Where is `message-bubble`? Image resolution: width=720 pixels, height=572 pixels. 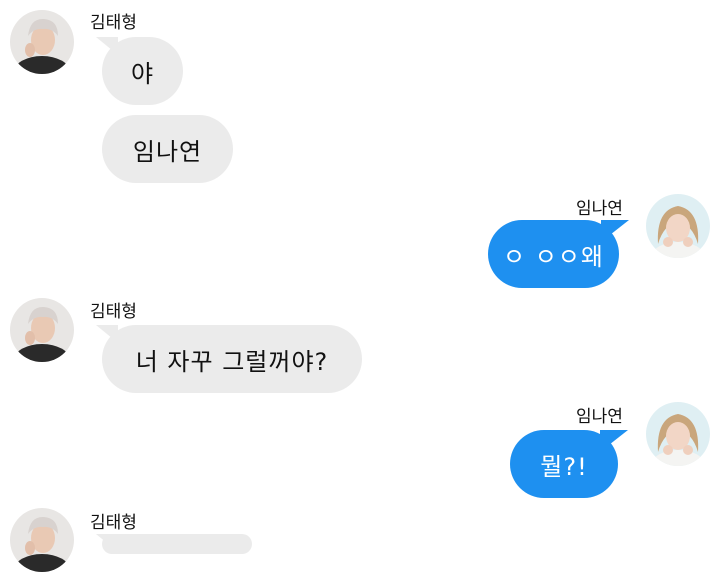
message-bubble is located at coordinates (174, 544).